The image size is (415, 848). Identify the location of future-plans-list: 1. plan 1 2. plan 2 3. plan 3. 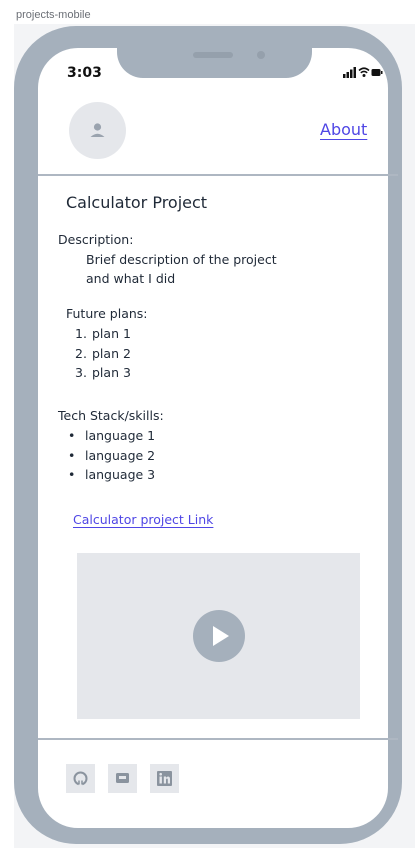
(103, 353).